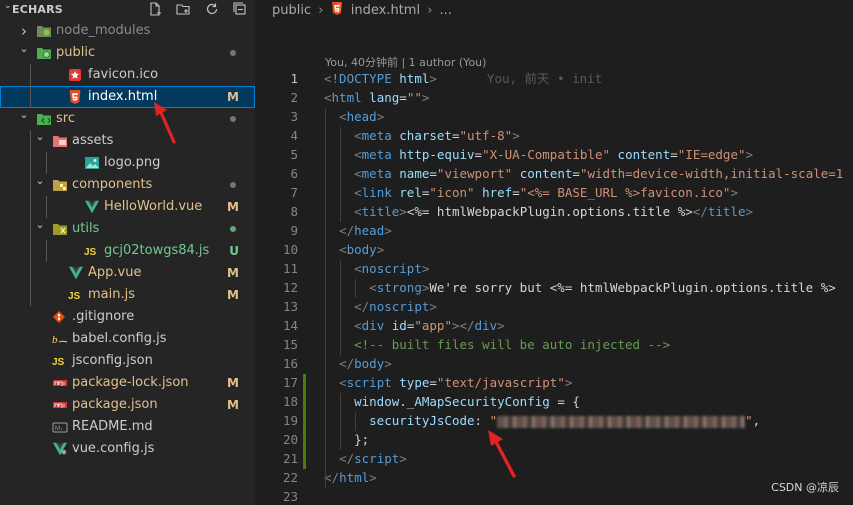 The width and height of the screenshot is (853, 505). Describe the element at coordinates (621, 421) in the screenshot. I see `redacted-key` at that location.